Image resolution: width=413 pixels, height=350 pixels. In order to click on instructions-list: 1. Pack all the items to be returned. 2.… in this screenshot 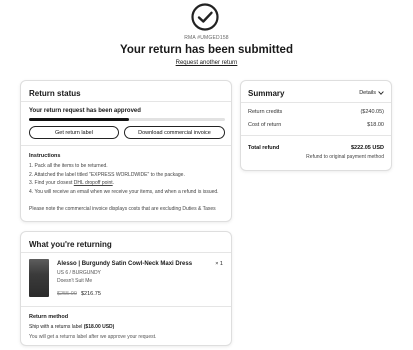, I will do `click(129, 179)`.